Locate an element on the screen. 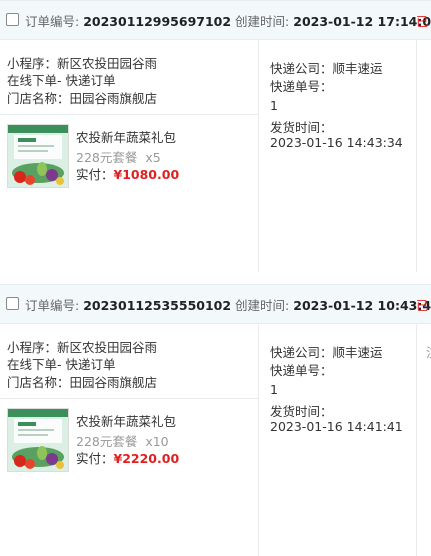 This screenshot has height=556, width=431. order-no: 20230112535550102 is located at coordinates (157, 305).